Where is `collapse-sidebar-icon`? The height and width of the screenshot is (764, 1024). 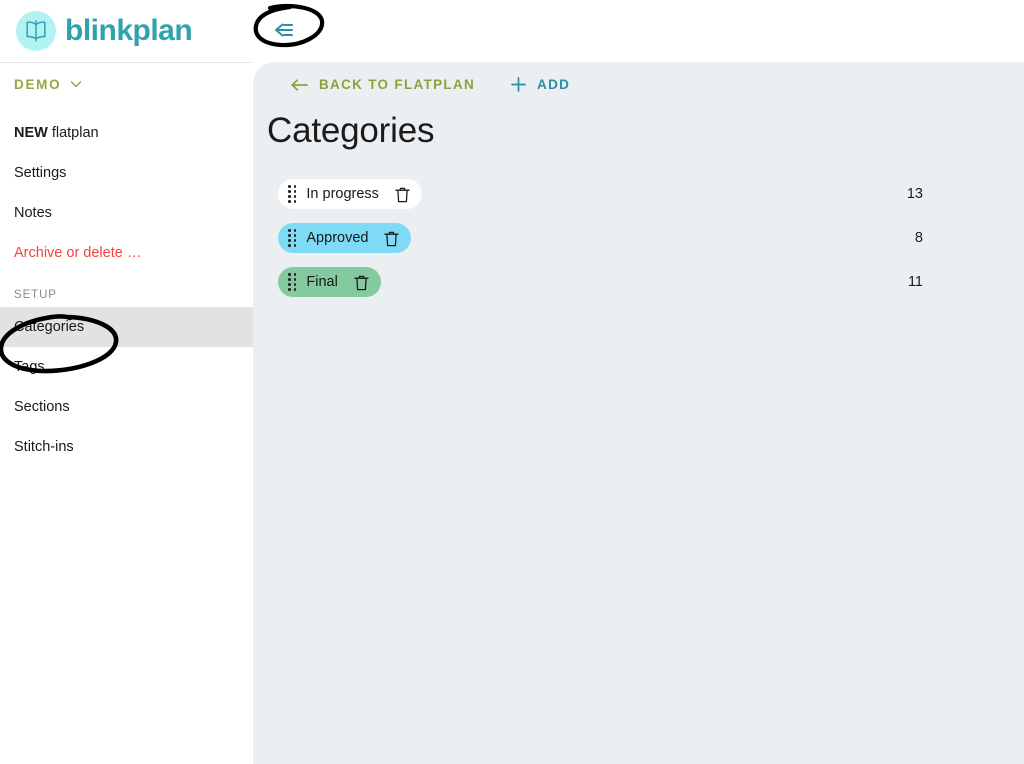 collapse-sidebar-icon is located at coordinates (284, 30).